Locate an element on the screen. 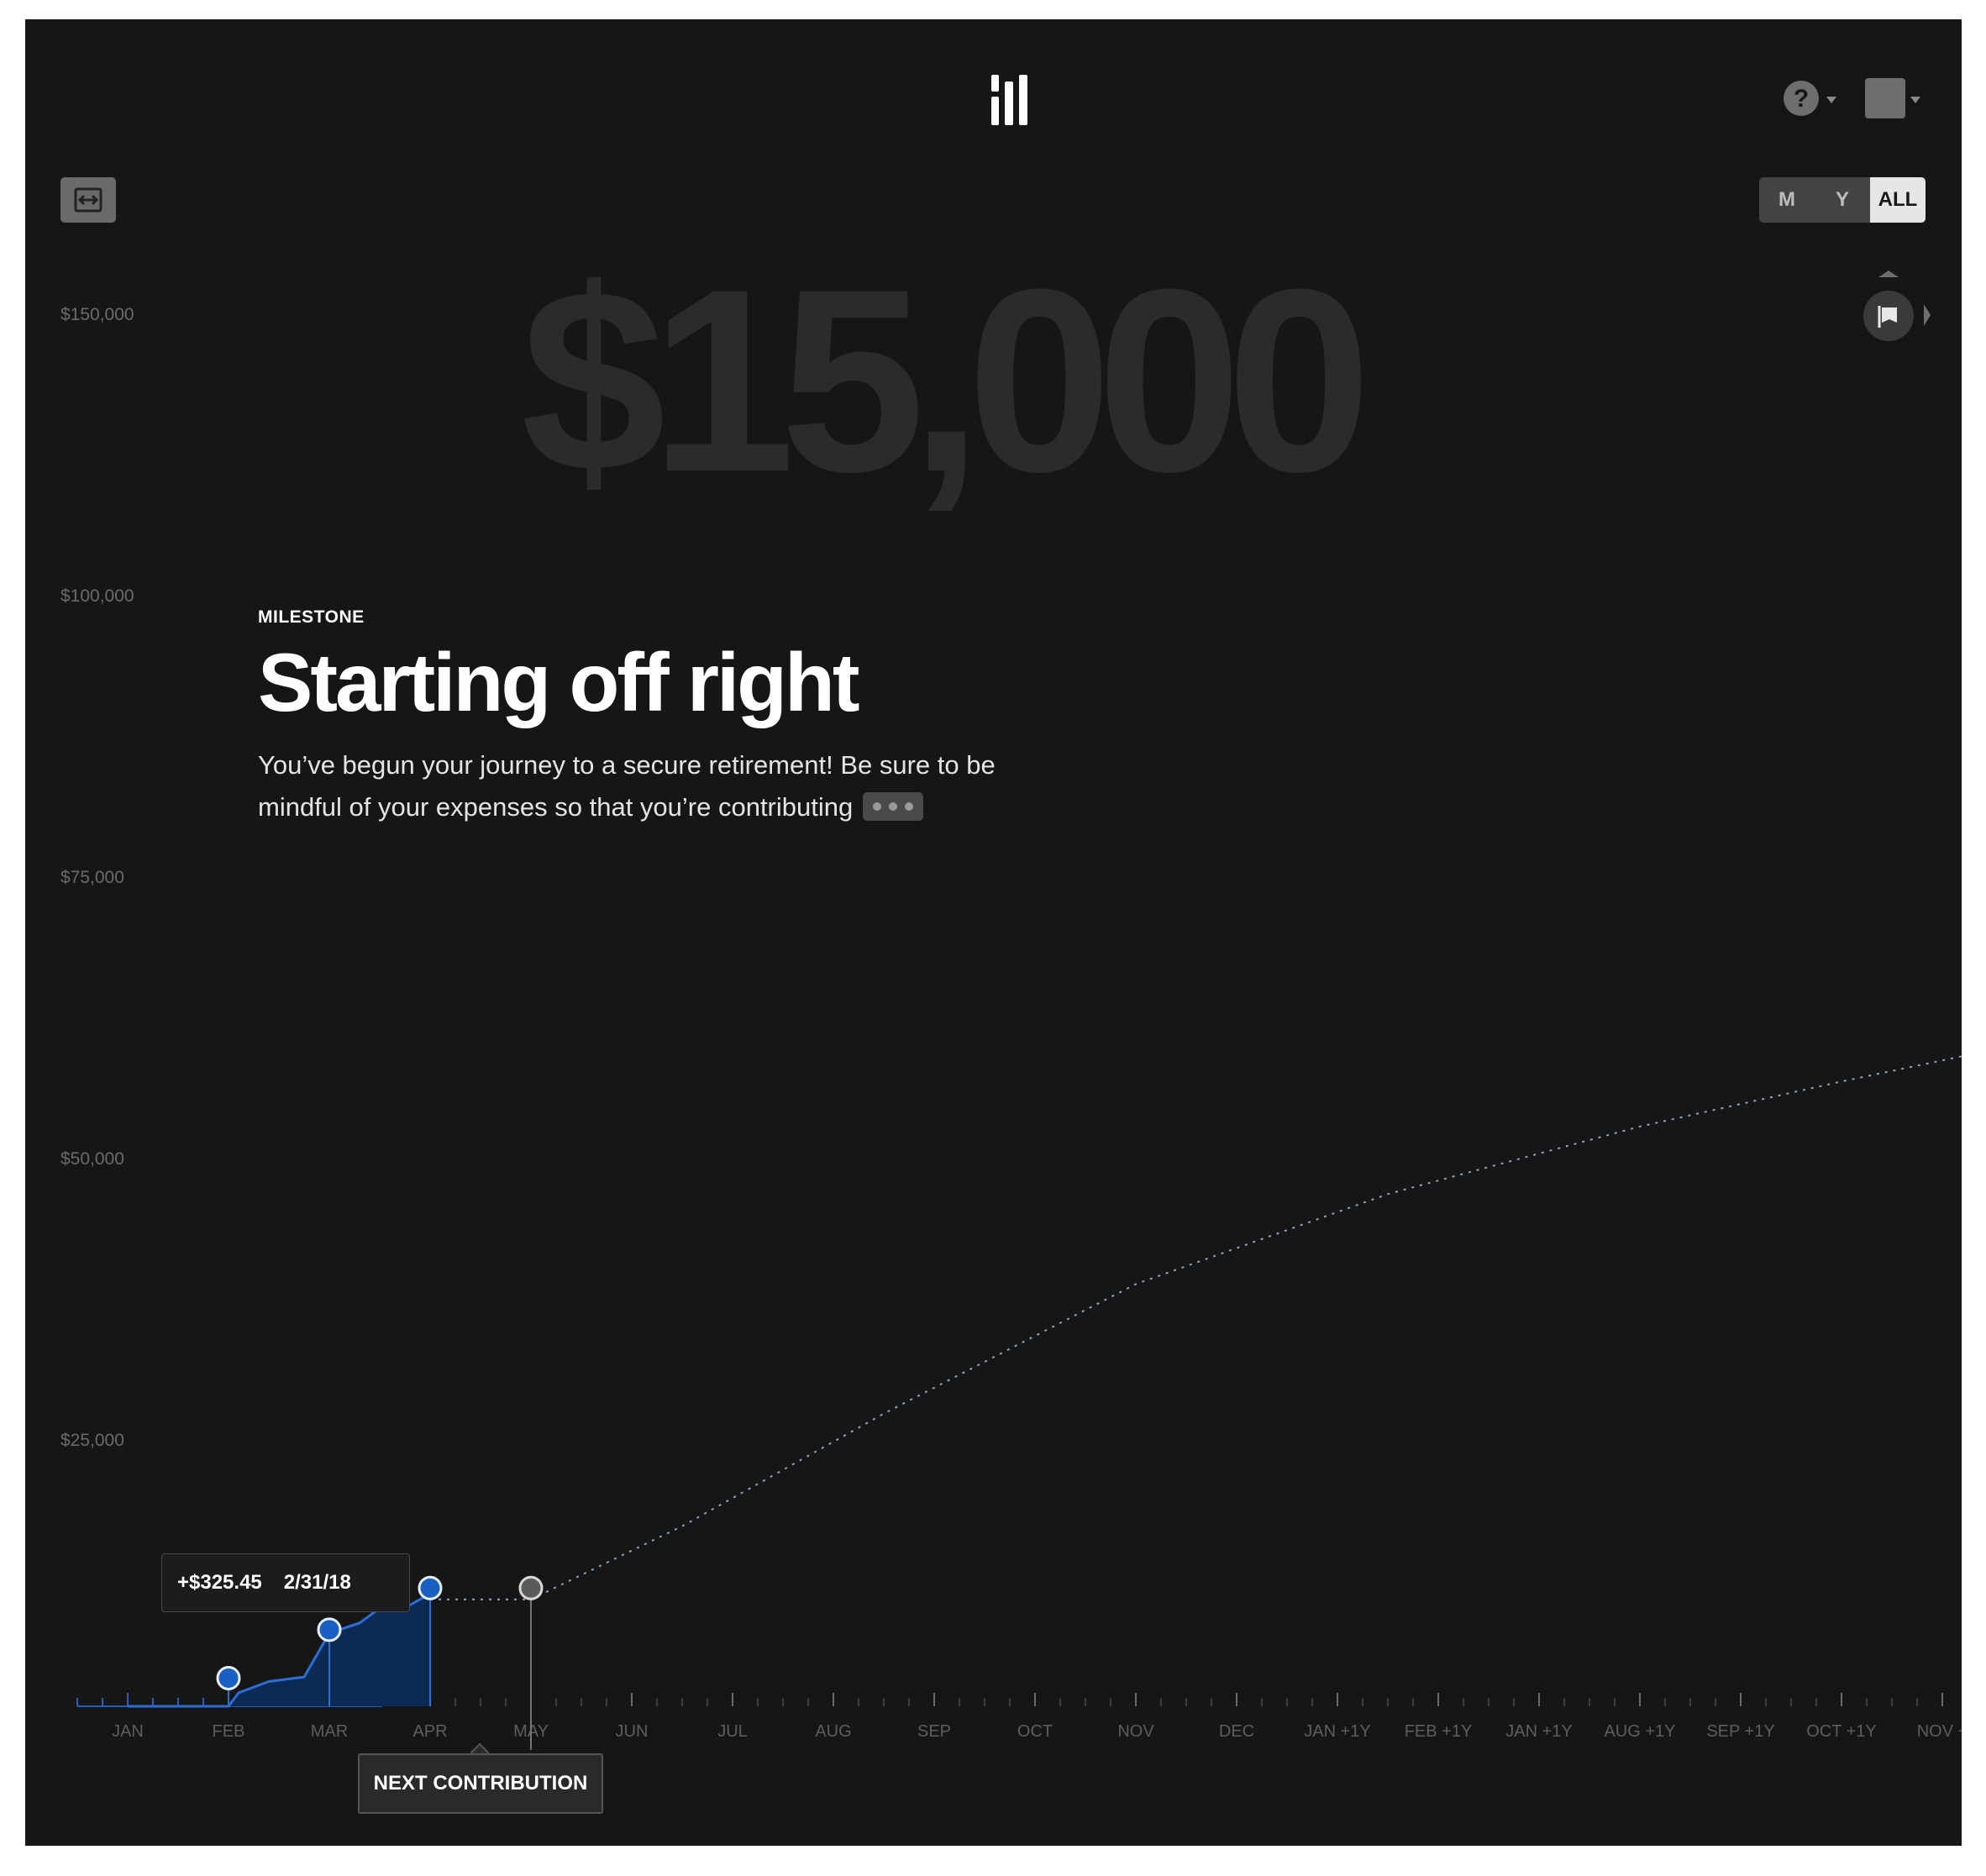  x-axis-label: OCT is located at coordinates (1035, 1732).